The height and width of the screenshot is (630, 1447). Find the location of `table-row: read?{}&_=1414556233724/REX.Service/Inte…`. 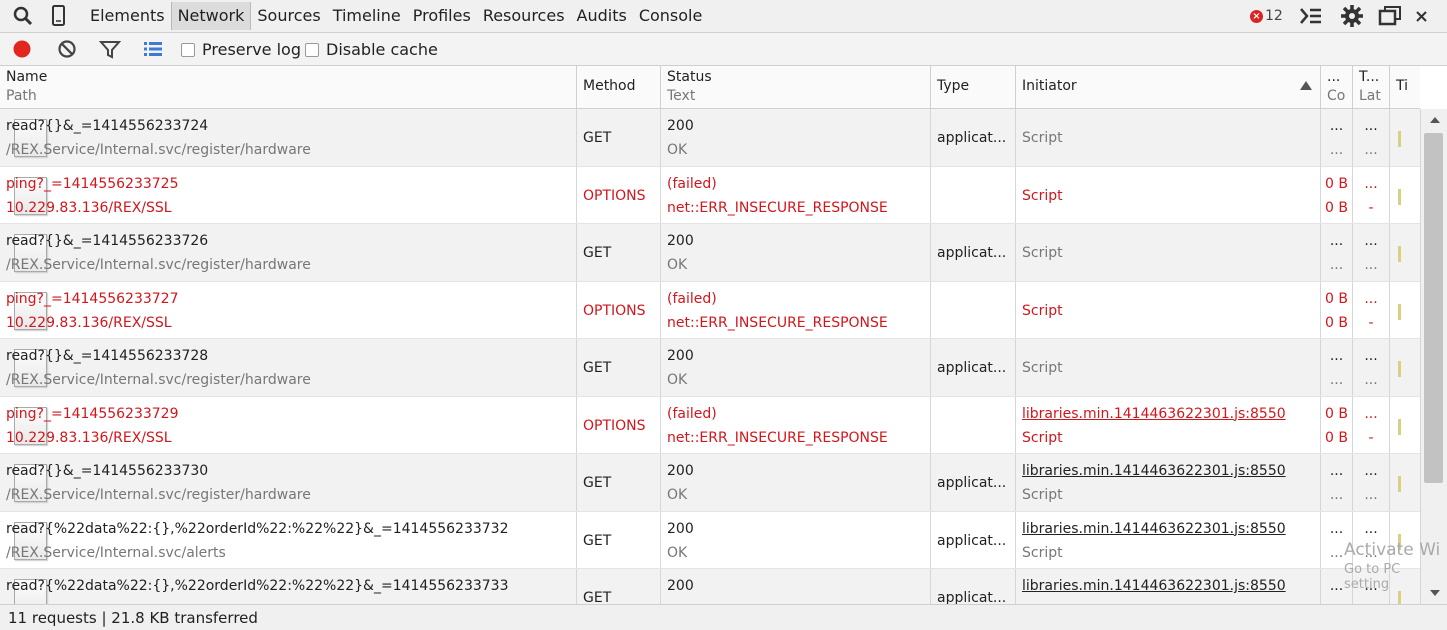

table-row: read?{}&_=1414556233724/REX.Service/Inte… is located at coordinates (710, 138).